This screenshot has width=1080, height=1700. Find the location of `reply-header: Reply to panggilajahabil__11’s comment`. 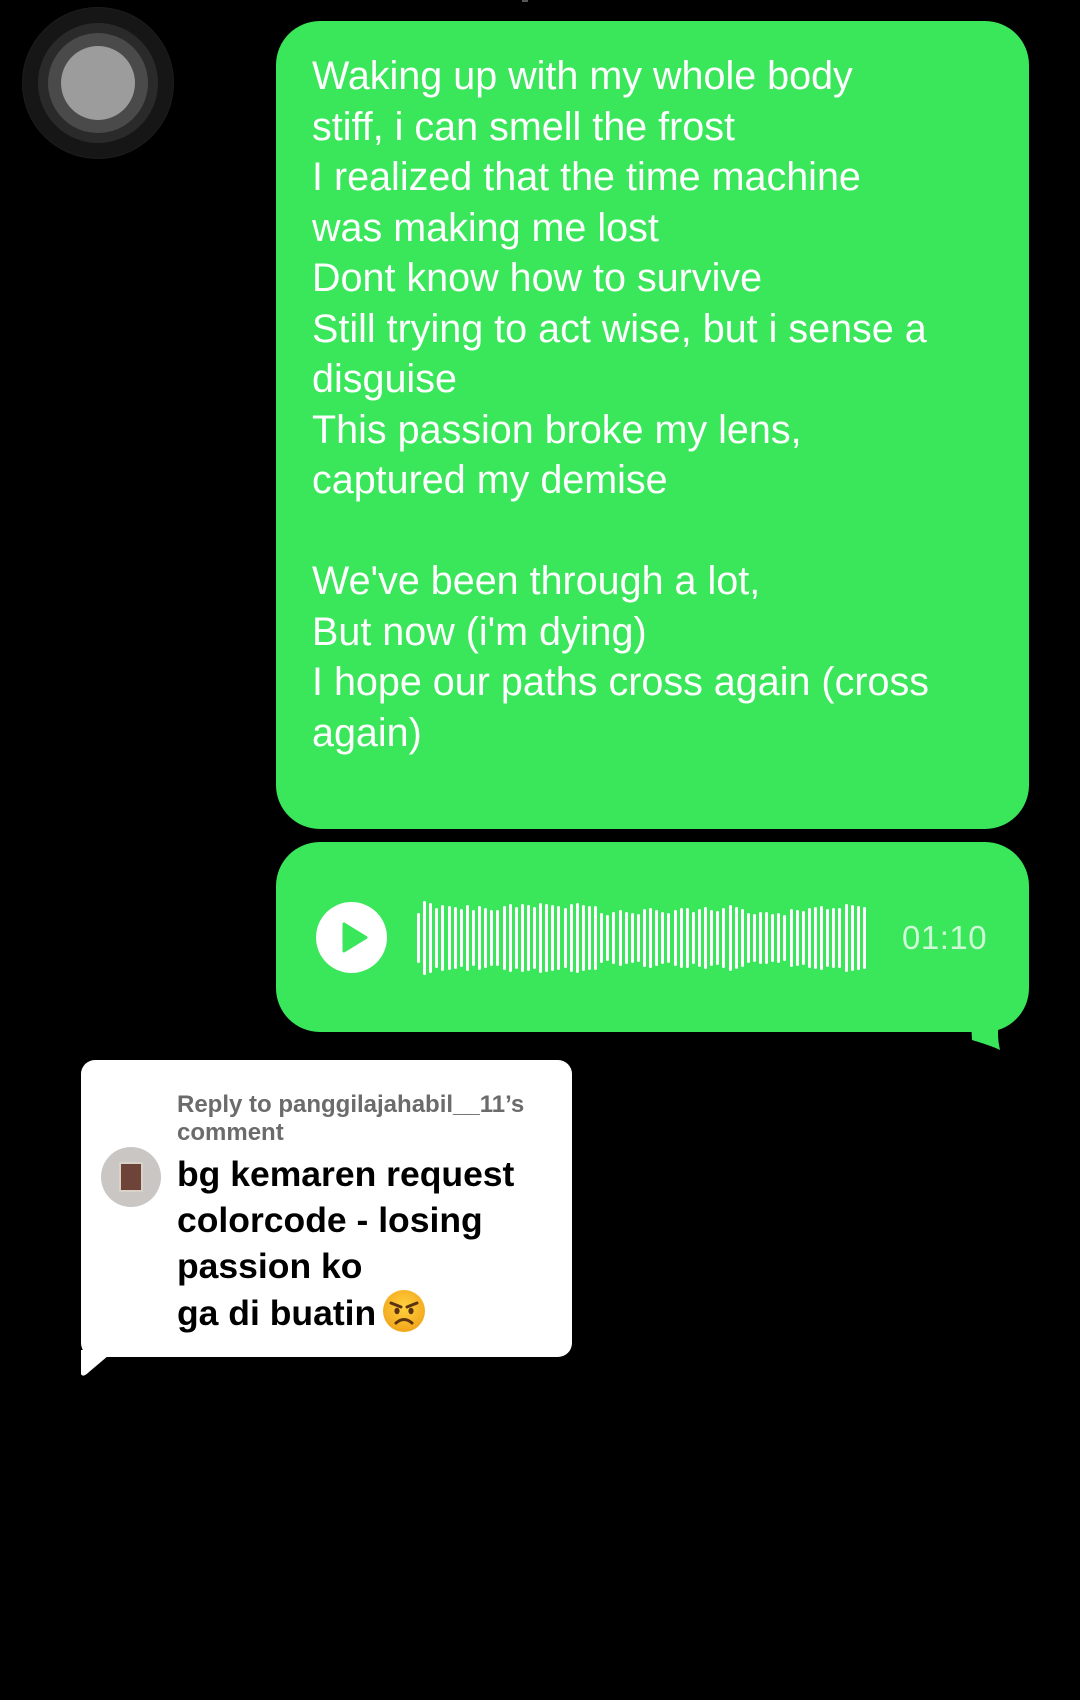

reply-header: Reply to panggilajahabil__11’s comment is located at coordinates (351, 1118).